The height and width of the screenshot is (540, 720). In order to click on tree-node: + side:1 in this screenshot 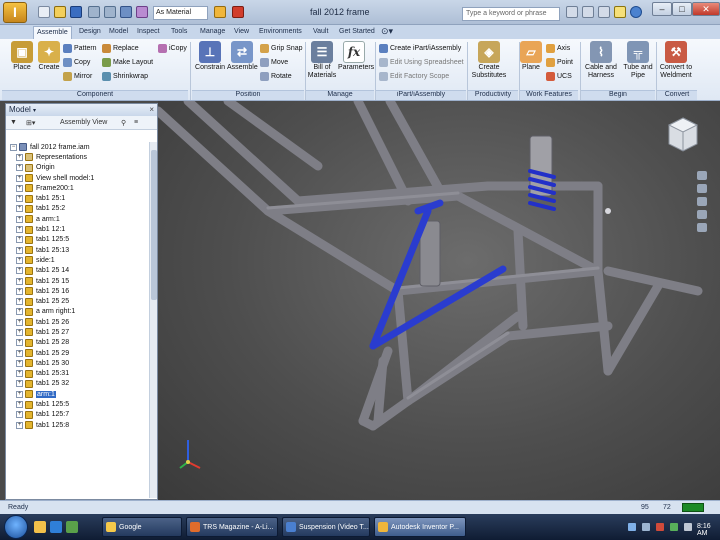, I will do `click(77, 260)`.